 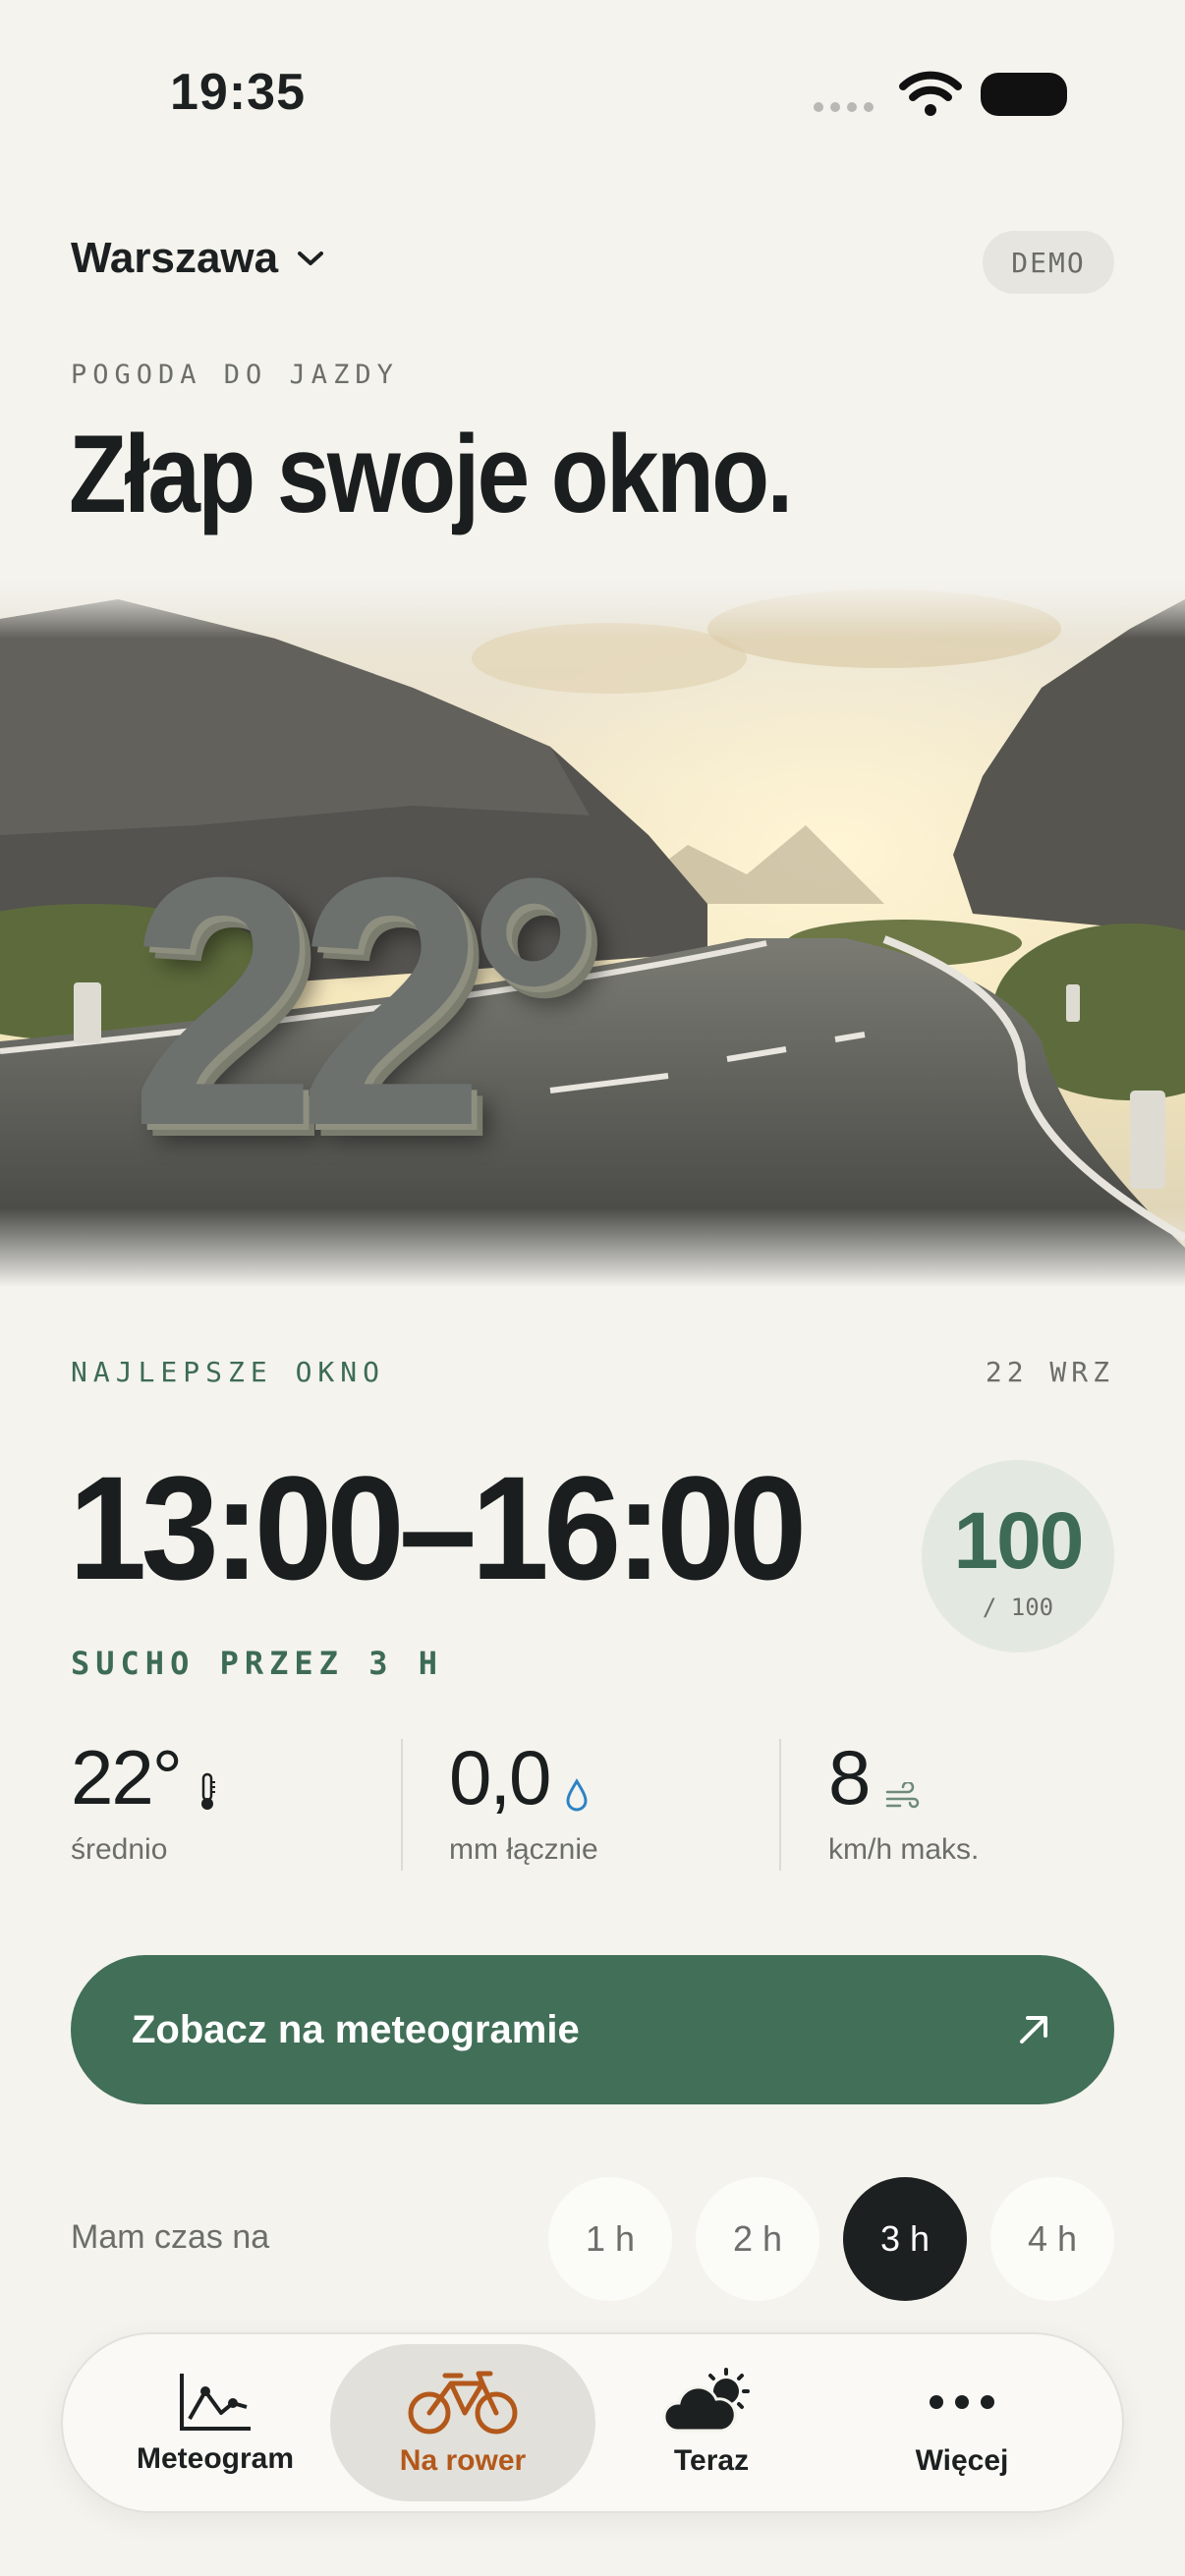 What do you see at coordinates (120, 1849) in the screenshot?
I see `stat-temperature-label: średnio` at bounding box center [120, 1849].